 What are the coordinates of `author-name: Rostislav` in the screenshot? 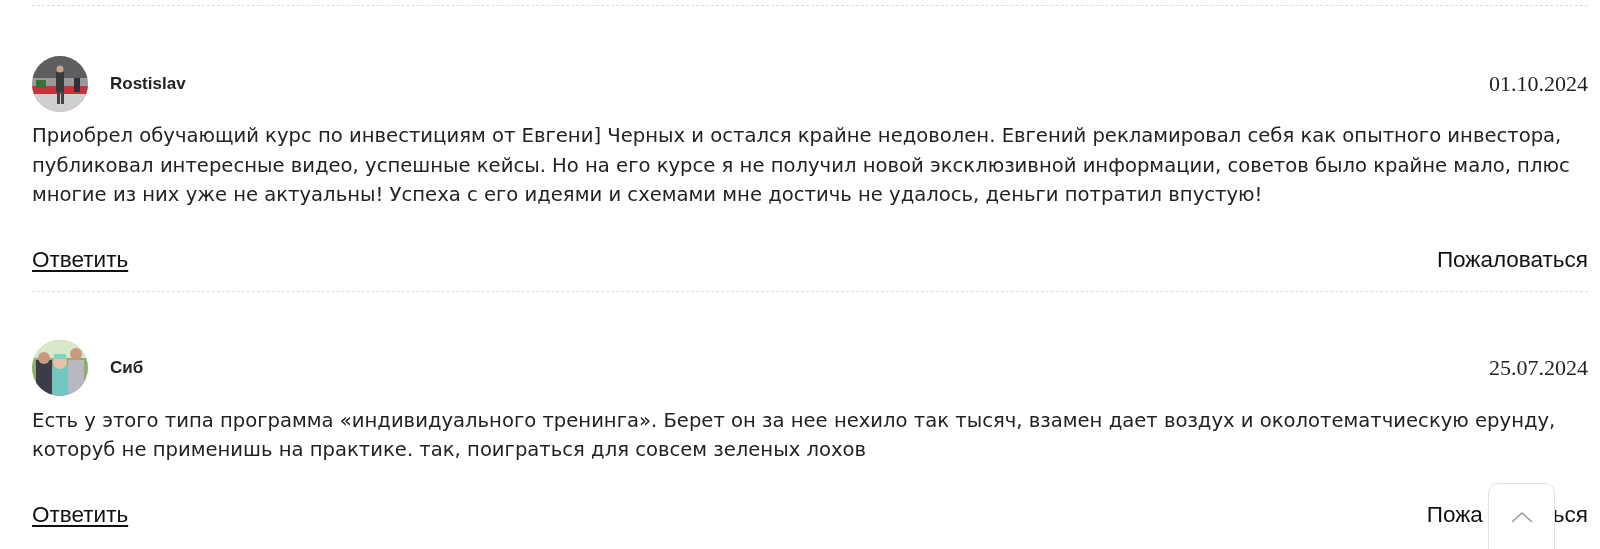 It's located at (148, 83).